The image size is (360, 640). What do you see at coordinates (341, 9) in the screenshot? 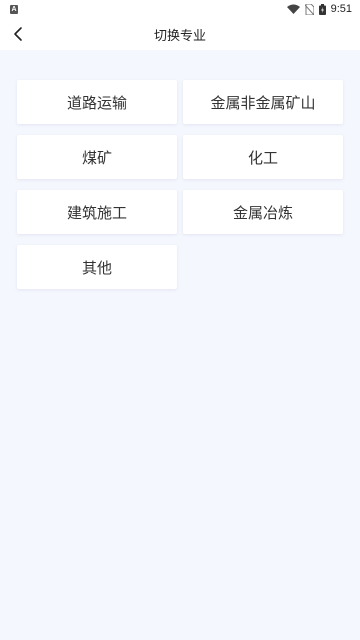
I see `status-time: 9:51` at bounding box center [341, 9].